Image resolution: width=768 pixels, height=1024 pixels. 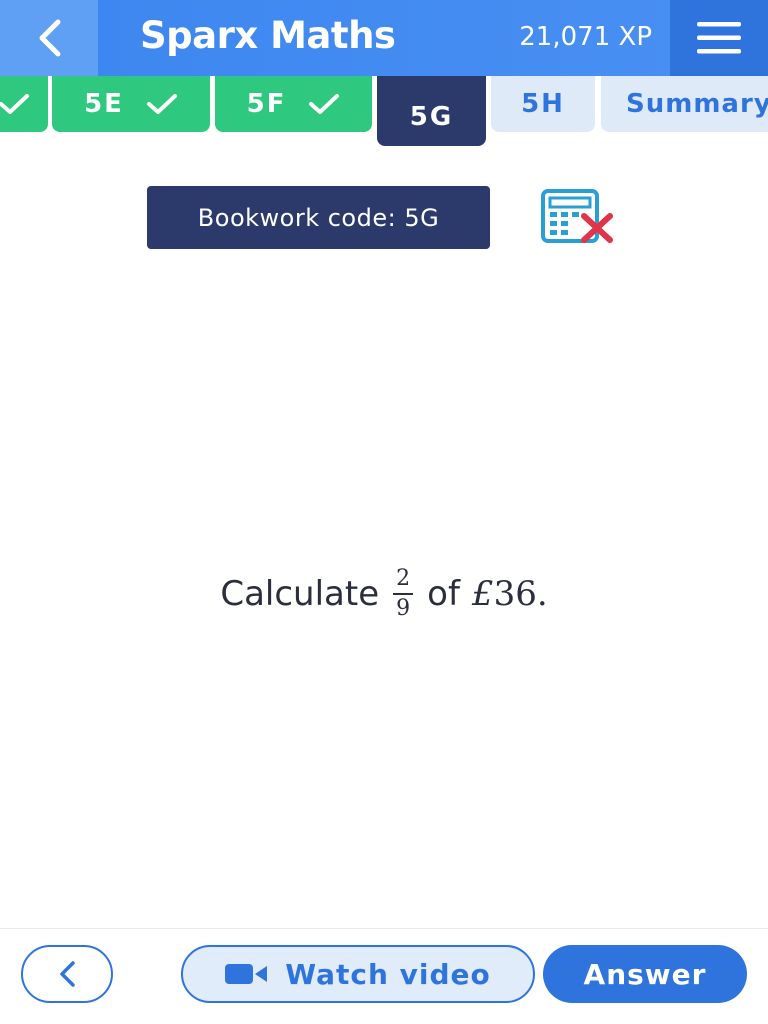 I want to click on watch-video-label: Watch video, so click(x=388, y=974).